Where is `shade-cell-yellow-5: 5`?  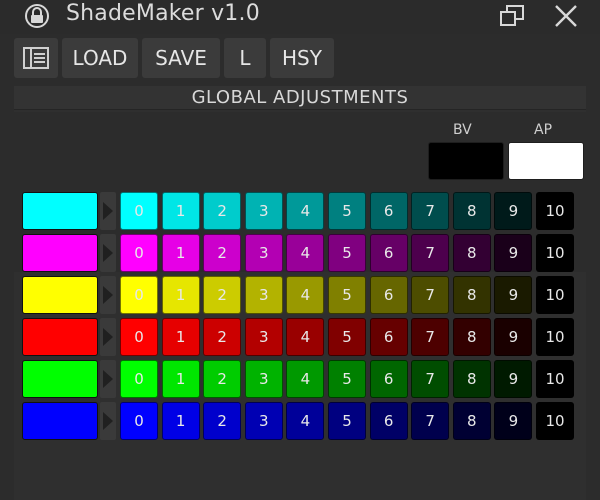
shade-cell-yellow-5: 5 is located at coordinates (347, 295).